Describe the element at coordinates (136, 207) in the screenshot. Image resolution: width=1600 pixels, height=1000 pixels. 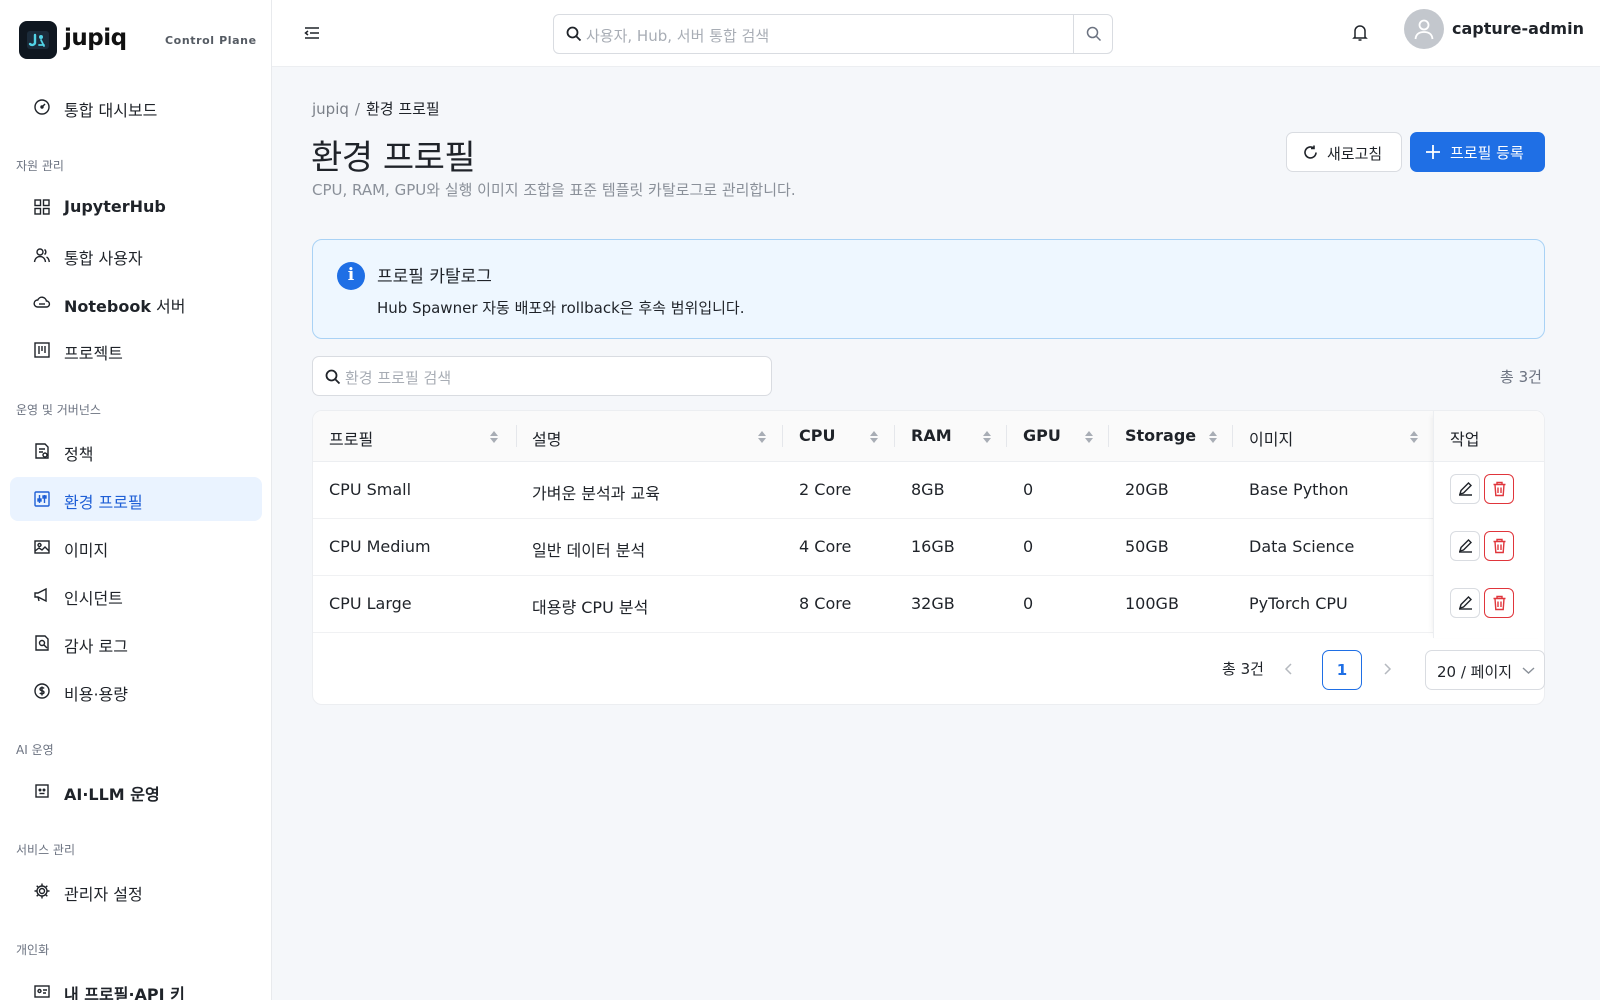
I see `sidebar-item-jupyterhub: JupyterHub` at that location.